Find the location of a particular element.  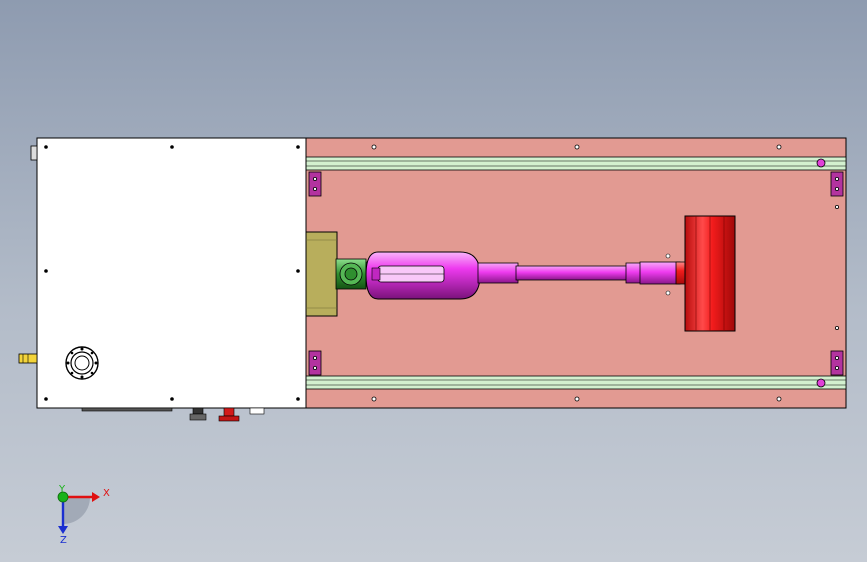

bottom-fitting-white is located at coordinates (257, 411).